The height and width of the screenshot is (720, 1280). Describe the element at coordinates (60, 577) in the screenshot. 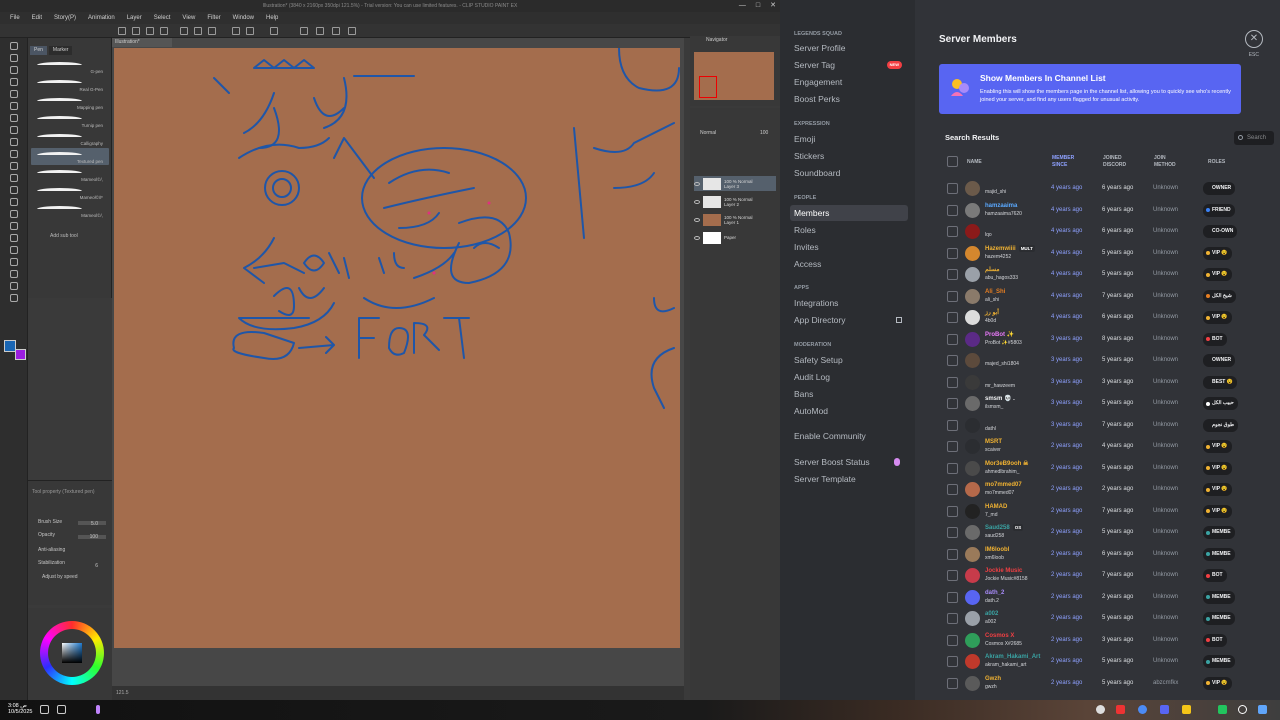

I see `adjust-by-speed-label: Adjust by speed` at that location.